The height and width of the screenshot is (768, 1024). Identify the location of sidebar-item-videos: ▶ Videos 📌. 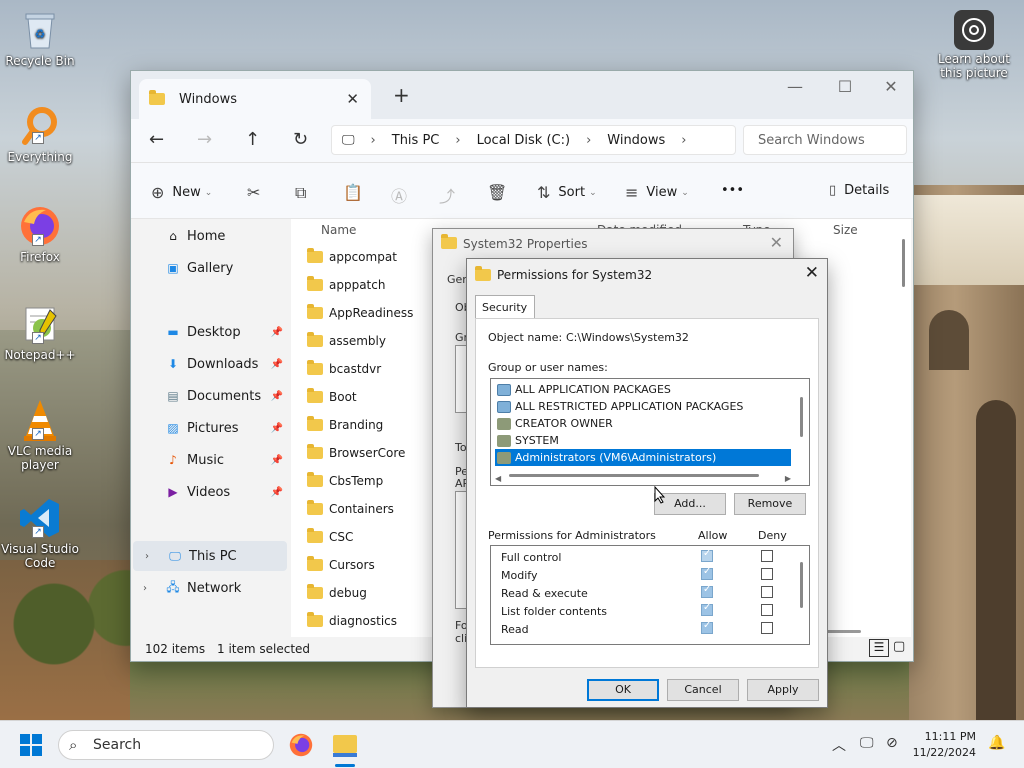
(210, 492).